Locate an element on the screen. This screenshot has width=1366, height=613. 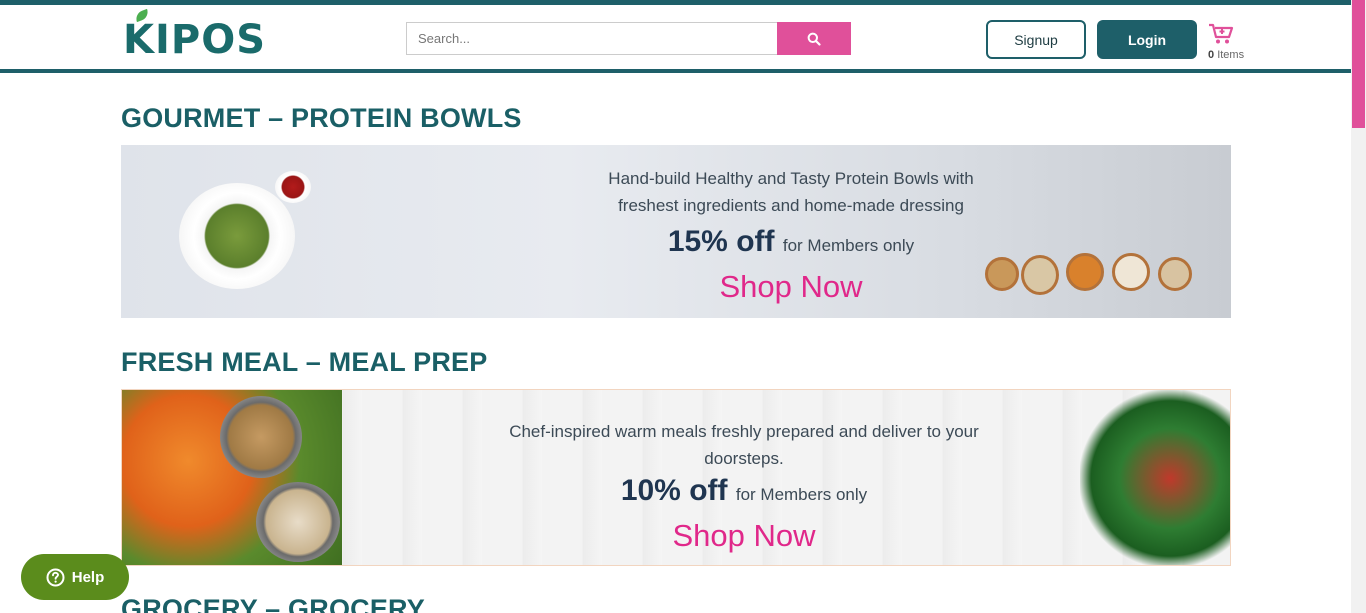
login-button: Login is located at coordinates (1147, 39).